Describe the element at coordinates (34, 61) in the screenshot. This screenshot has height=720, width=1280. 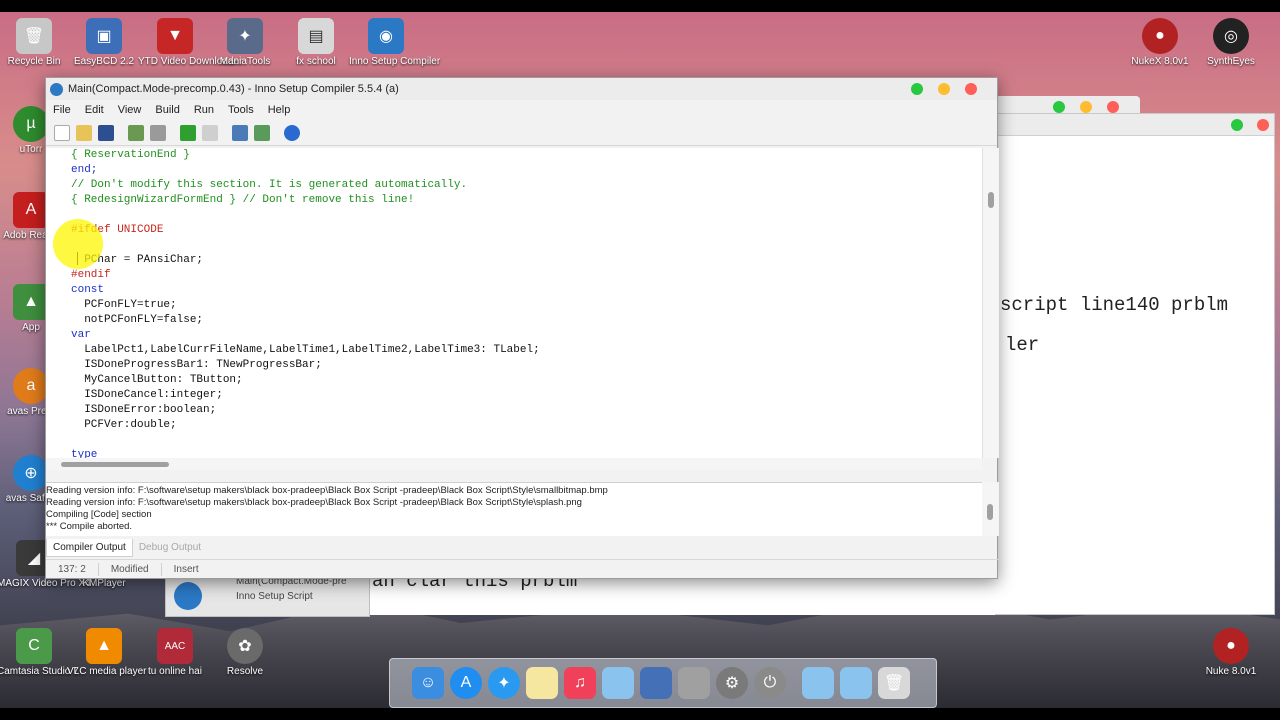
I see `desktop-icon-label: Recycle Bin` at that location.